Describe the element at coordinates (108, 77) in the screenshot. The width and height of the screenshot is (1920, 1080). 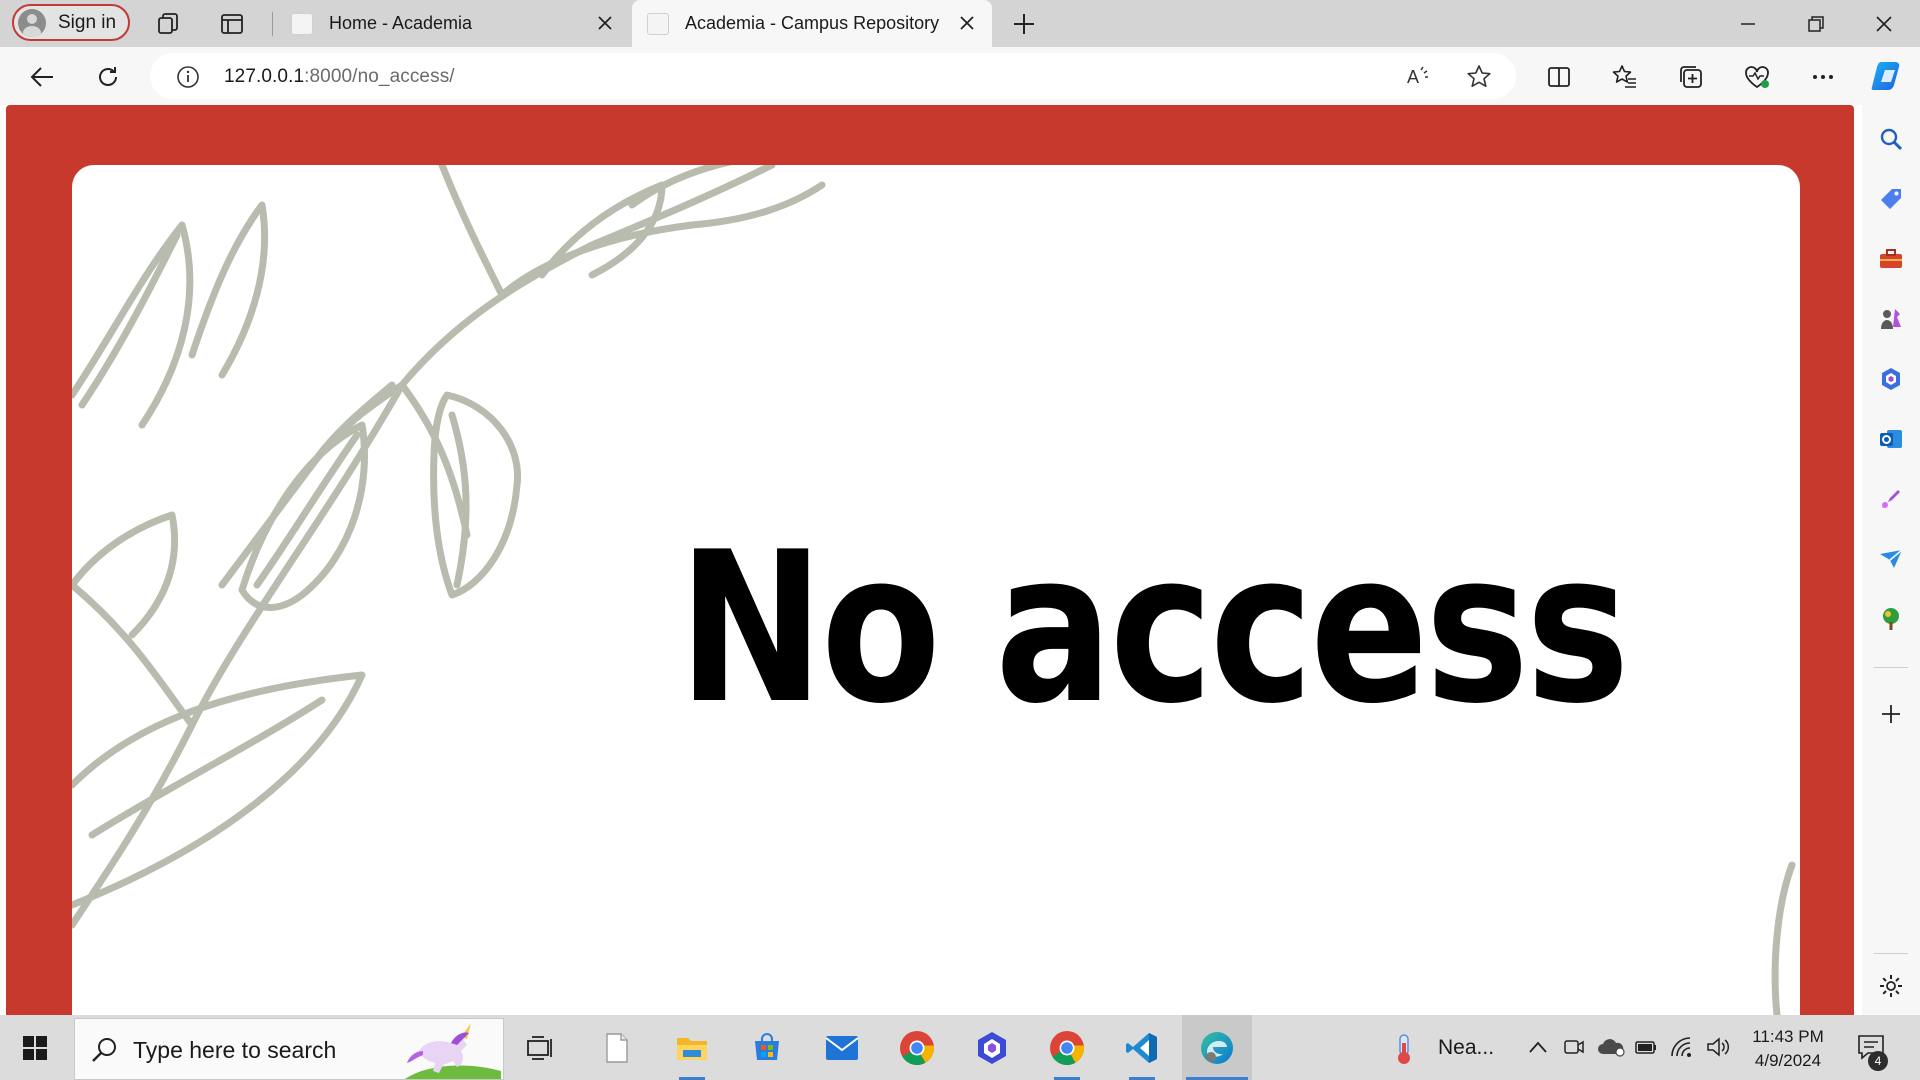
I see `refresh-button` at that location.